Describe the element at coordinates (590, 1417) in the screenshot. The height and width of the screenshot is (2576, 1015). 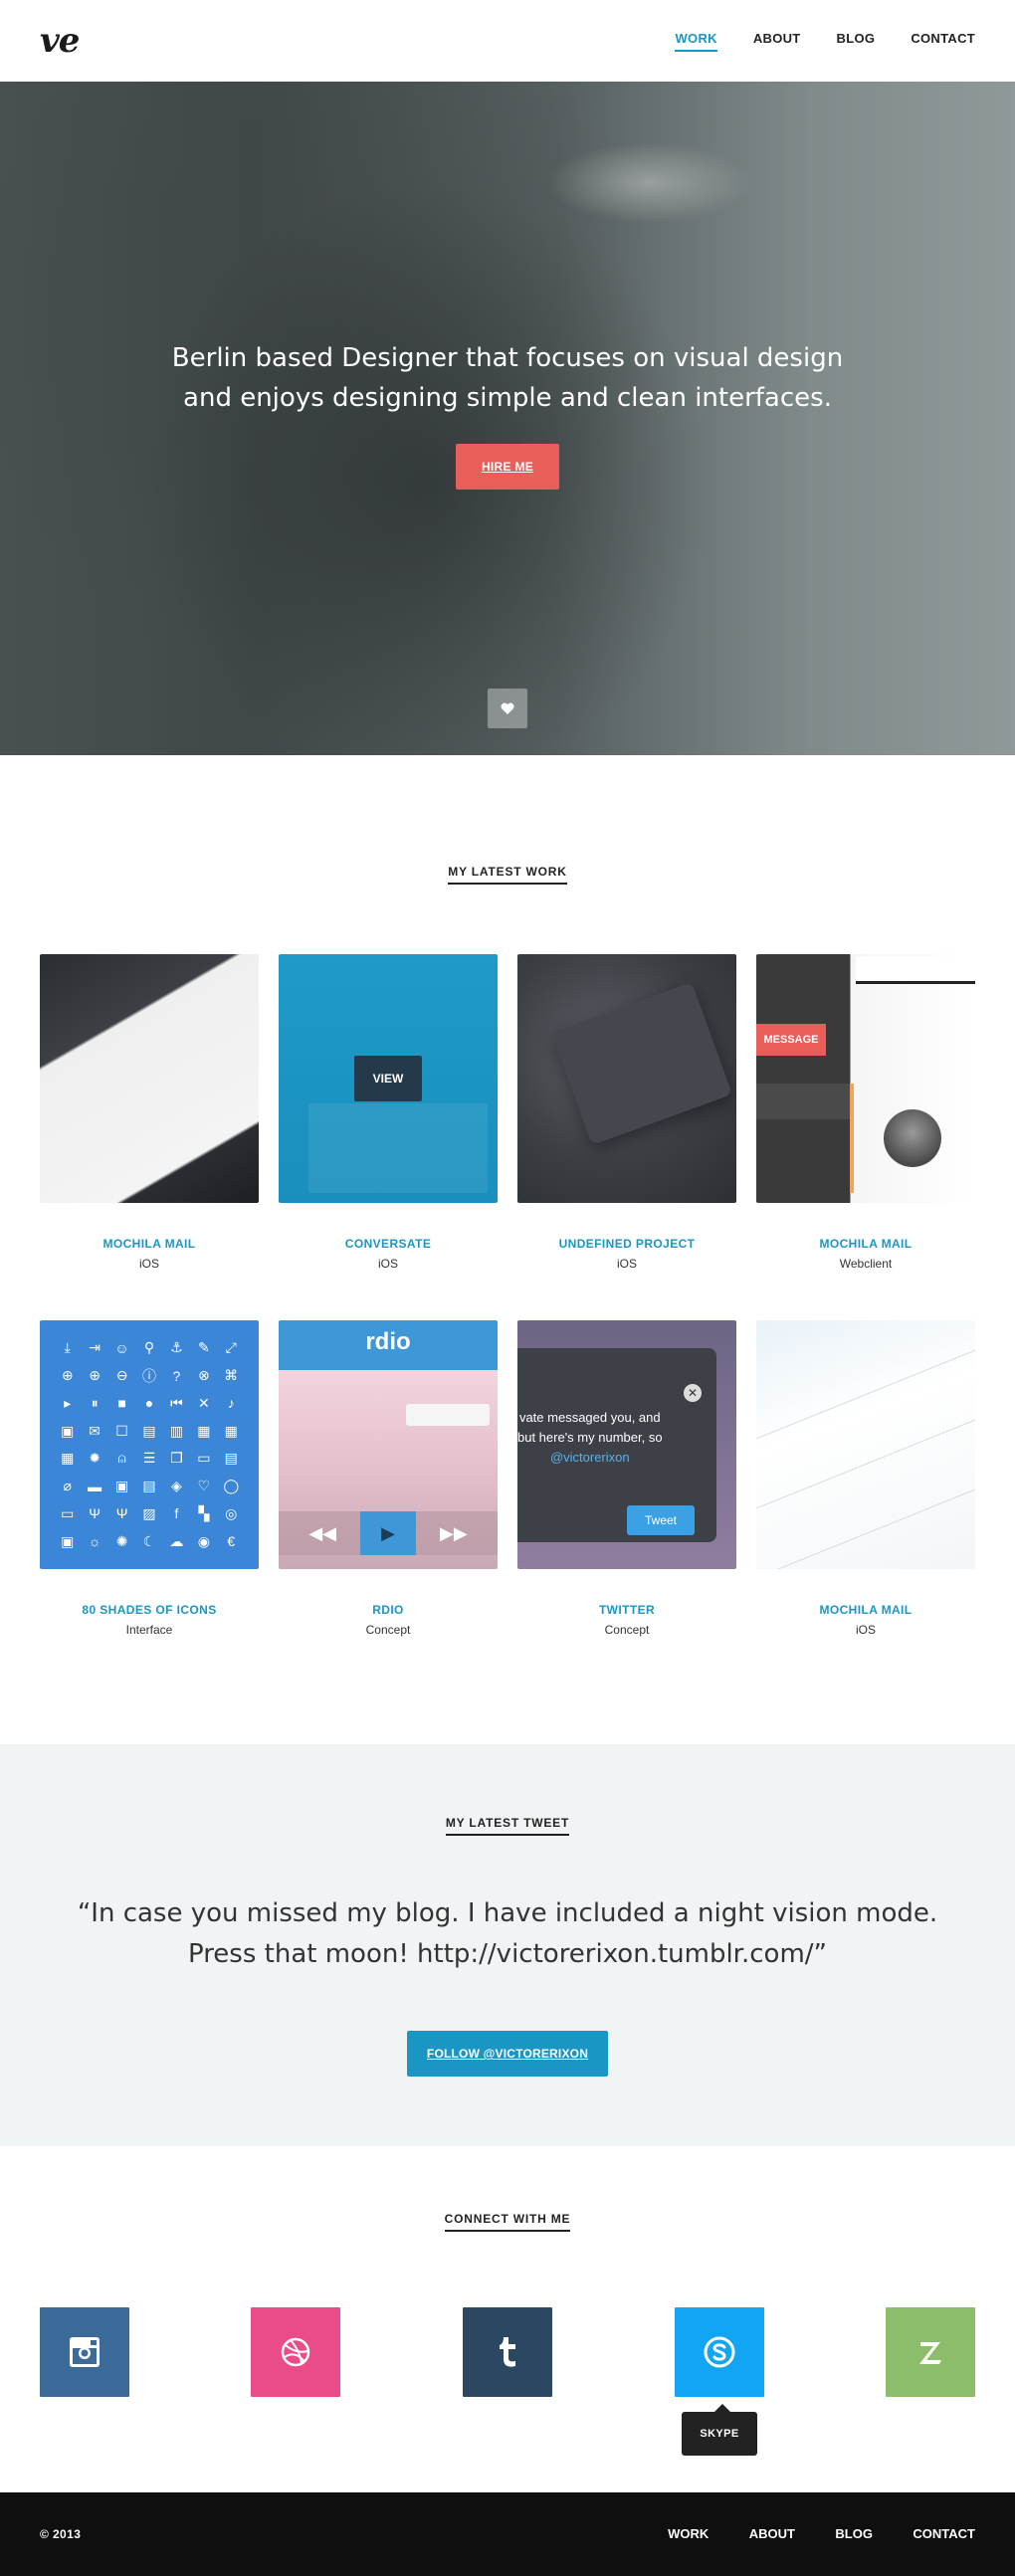
I see `tweet-compose-line-1: vate messaged you, and` at that location.